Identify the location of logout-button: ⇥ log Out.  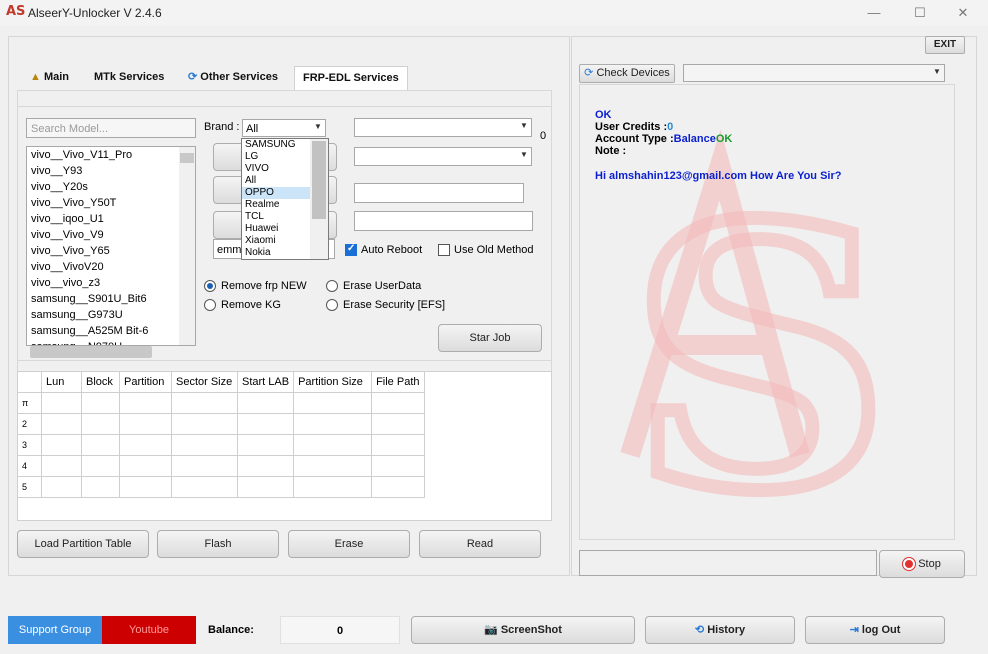
(875, 630).